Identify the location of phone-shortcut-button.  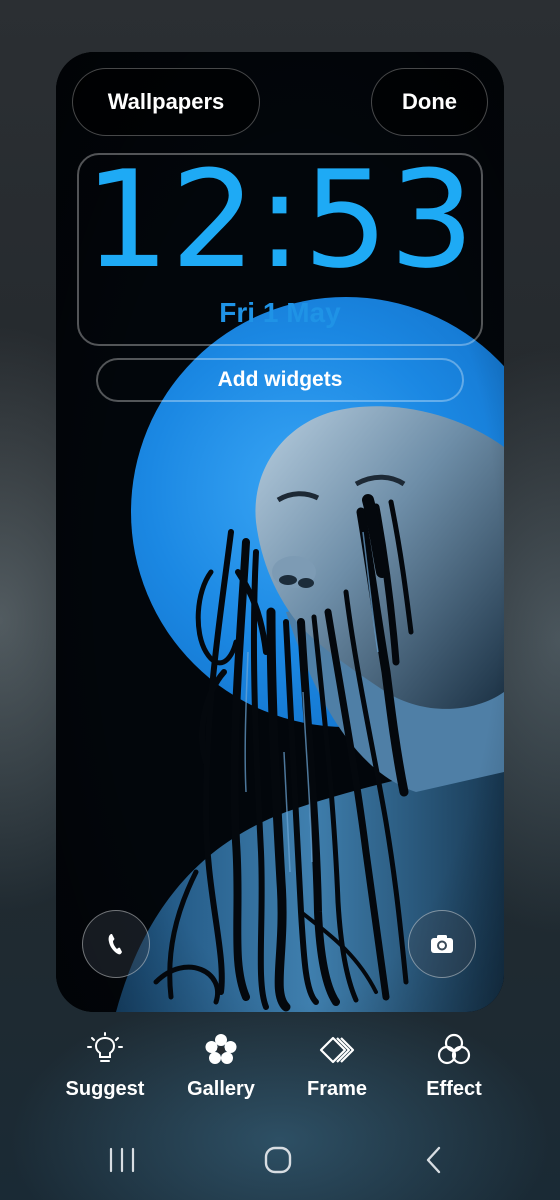
(116, 944).